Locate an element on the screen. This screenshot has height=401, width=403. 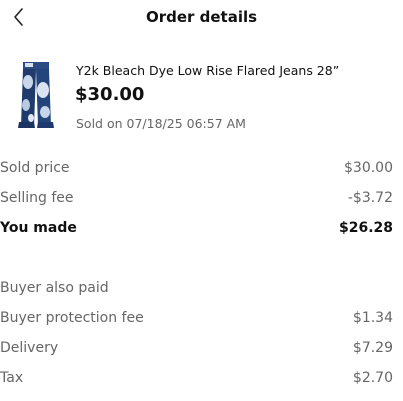
buyer-protection-fee-value: $1.34 is located at coordinates (372, 318).